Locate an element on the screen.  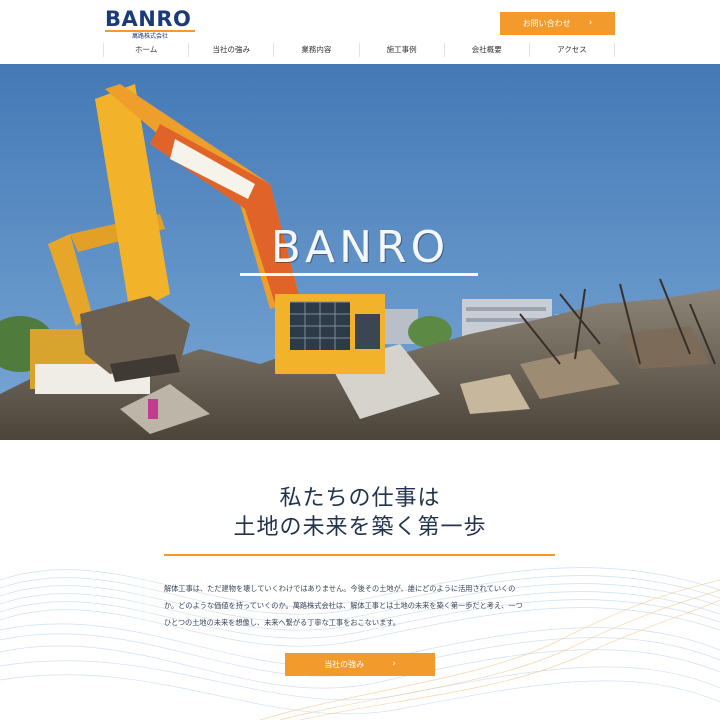
strengths-button: 当社の強み › is located at coordinates (360, 664).